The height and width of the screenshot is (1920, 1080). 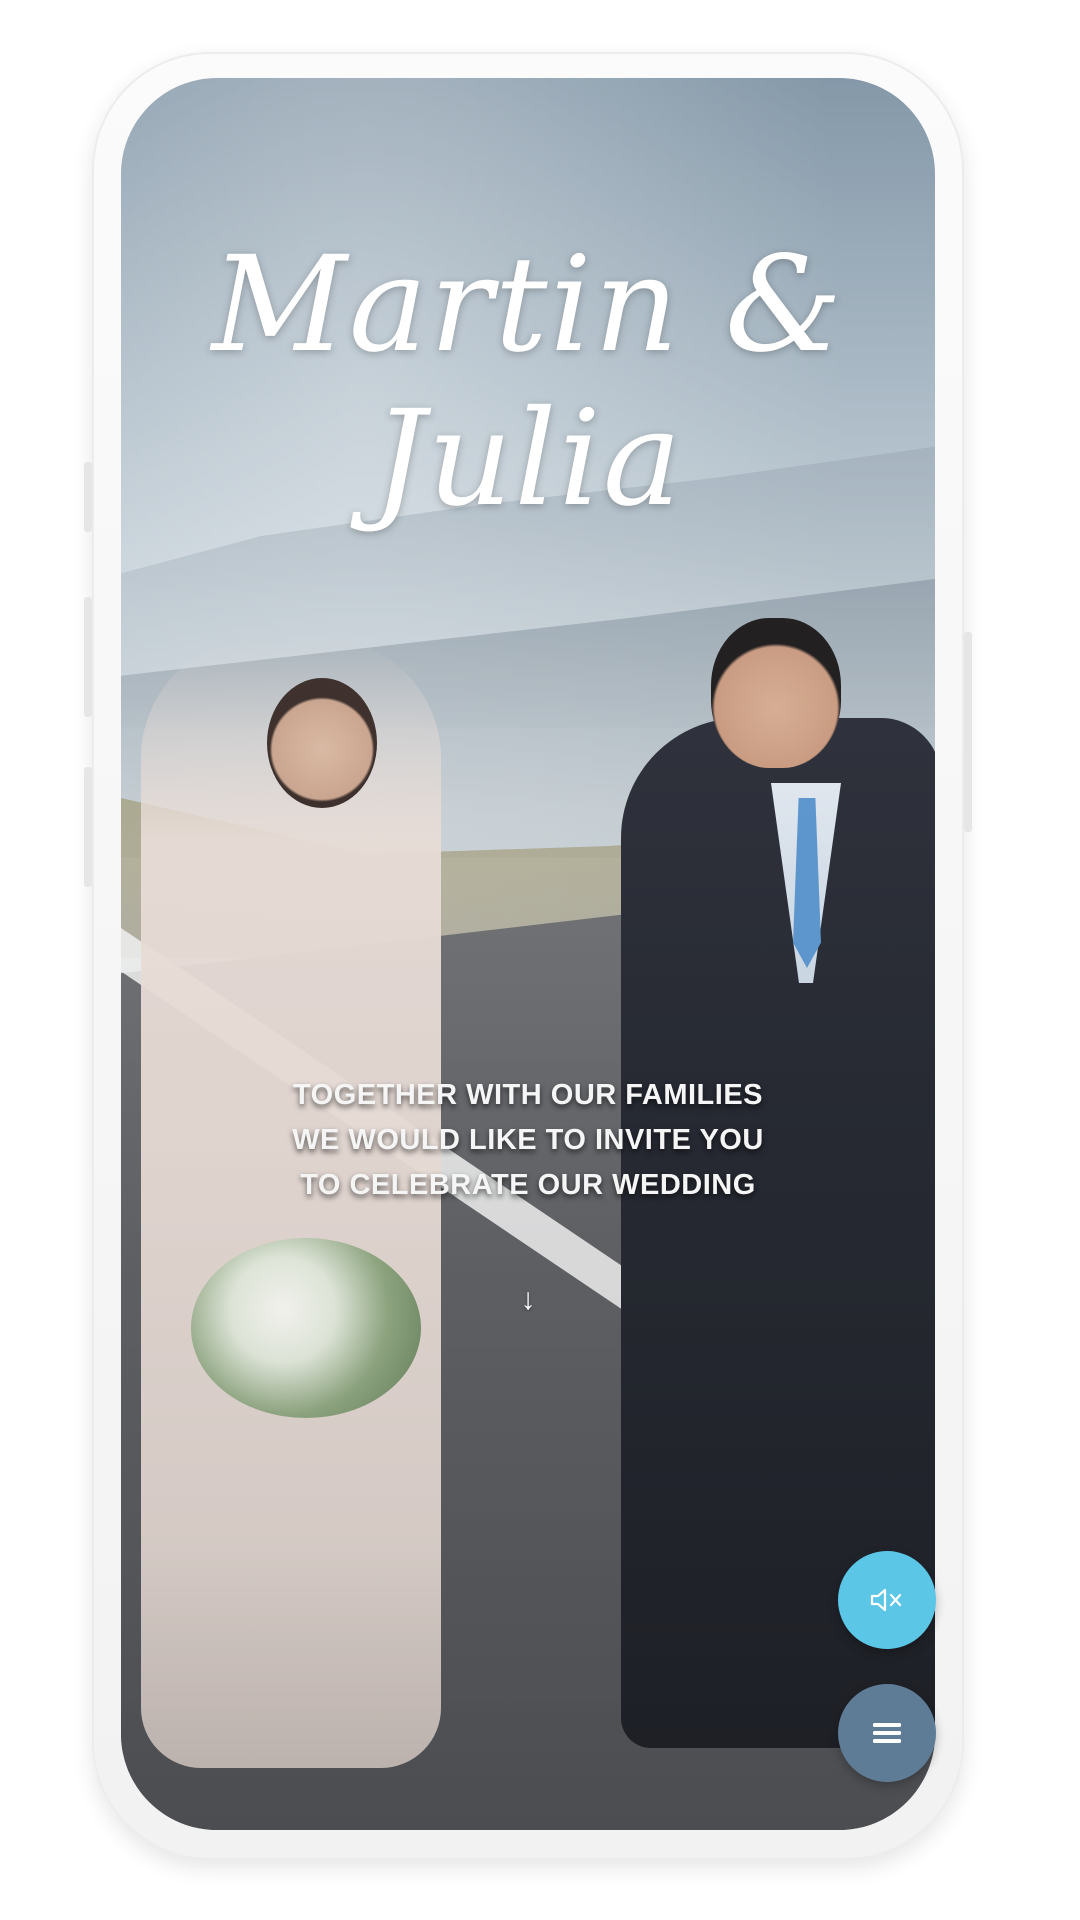 I want to click on menu-button, so click(x=887, y=1733).